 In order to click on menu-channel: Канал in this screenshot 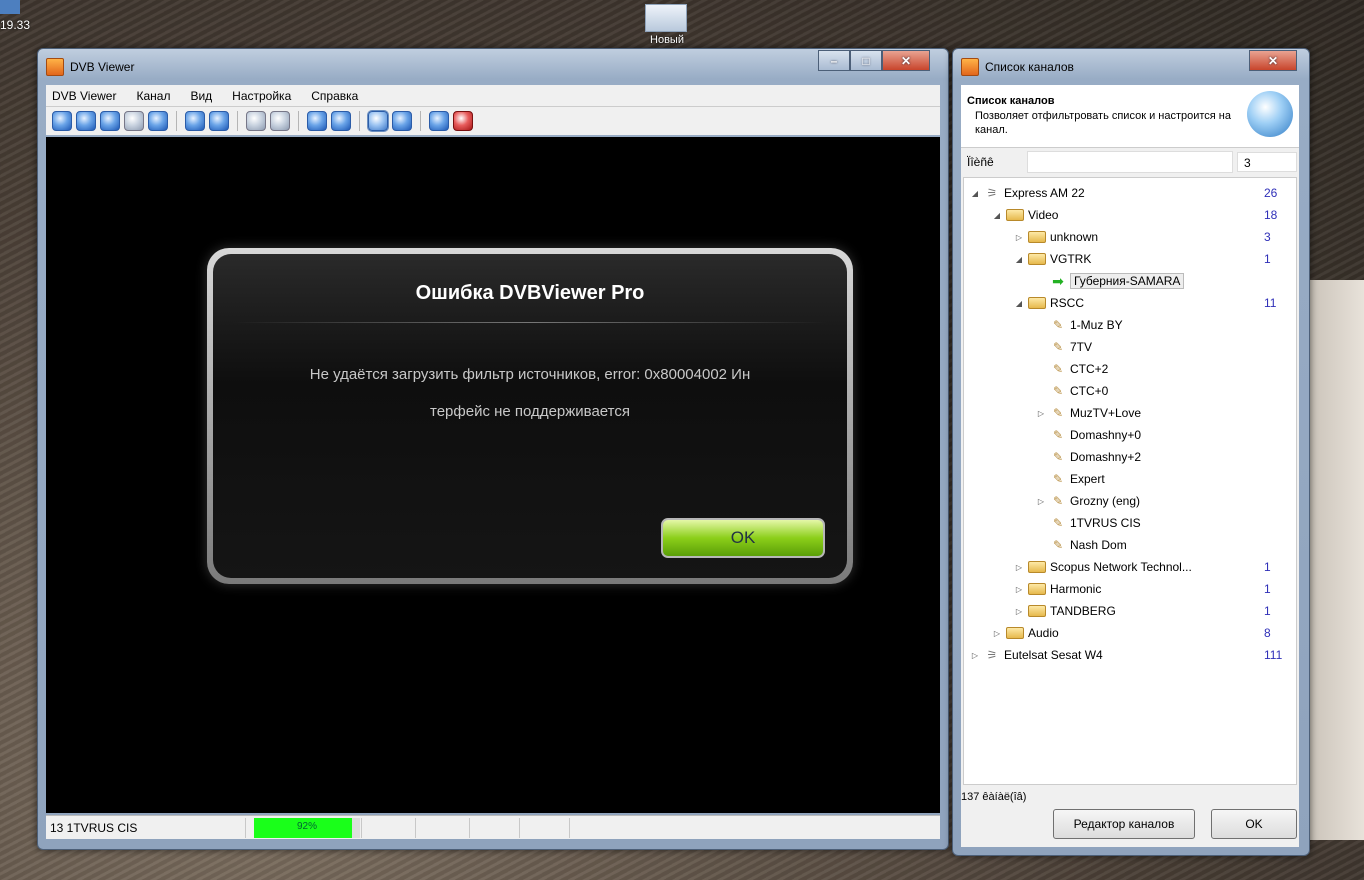, I will do `click(153, 96)`.